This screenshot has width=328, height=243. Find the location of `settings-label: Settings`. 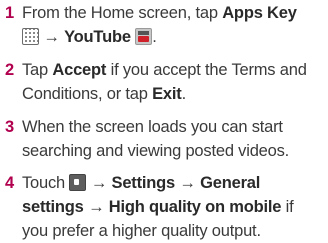

settings-label: Settings is located at coordinates (143, 183).